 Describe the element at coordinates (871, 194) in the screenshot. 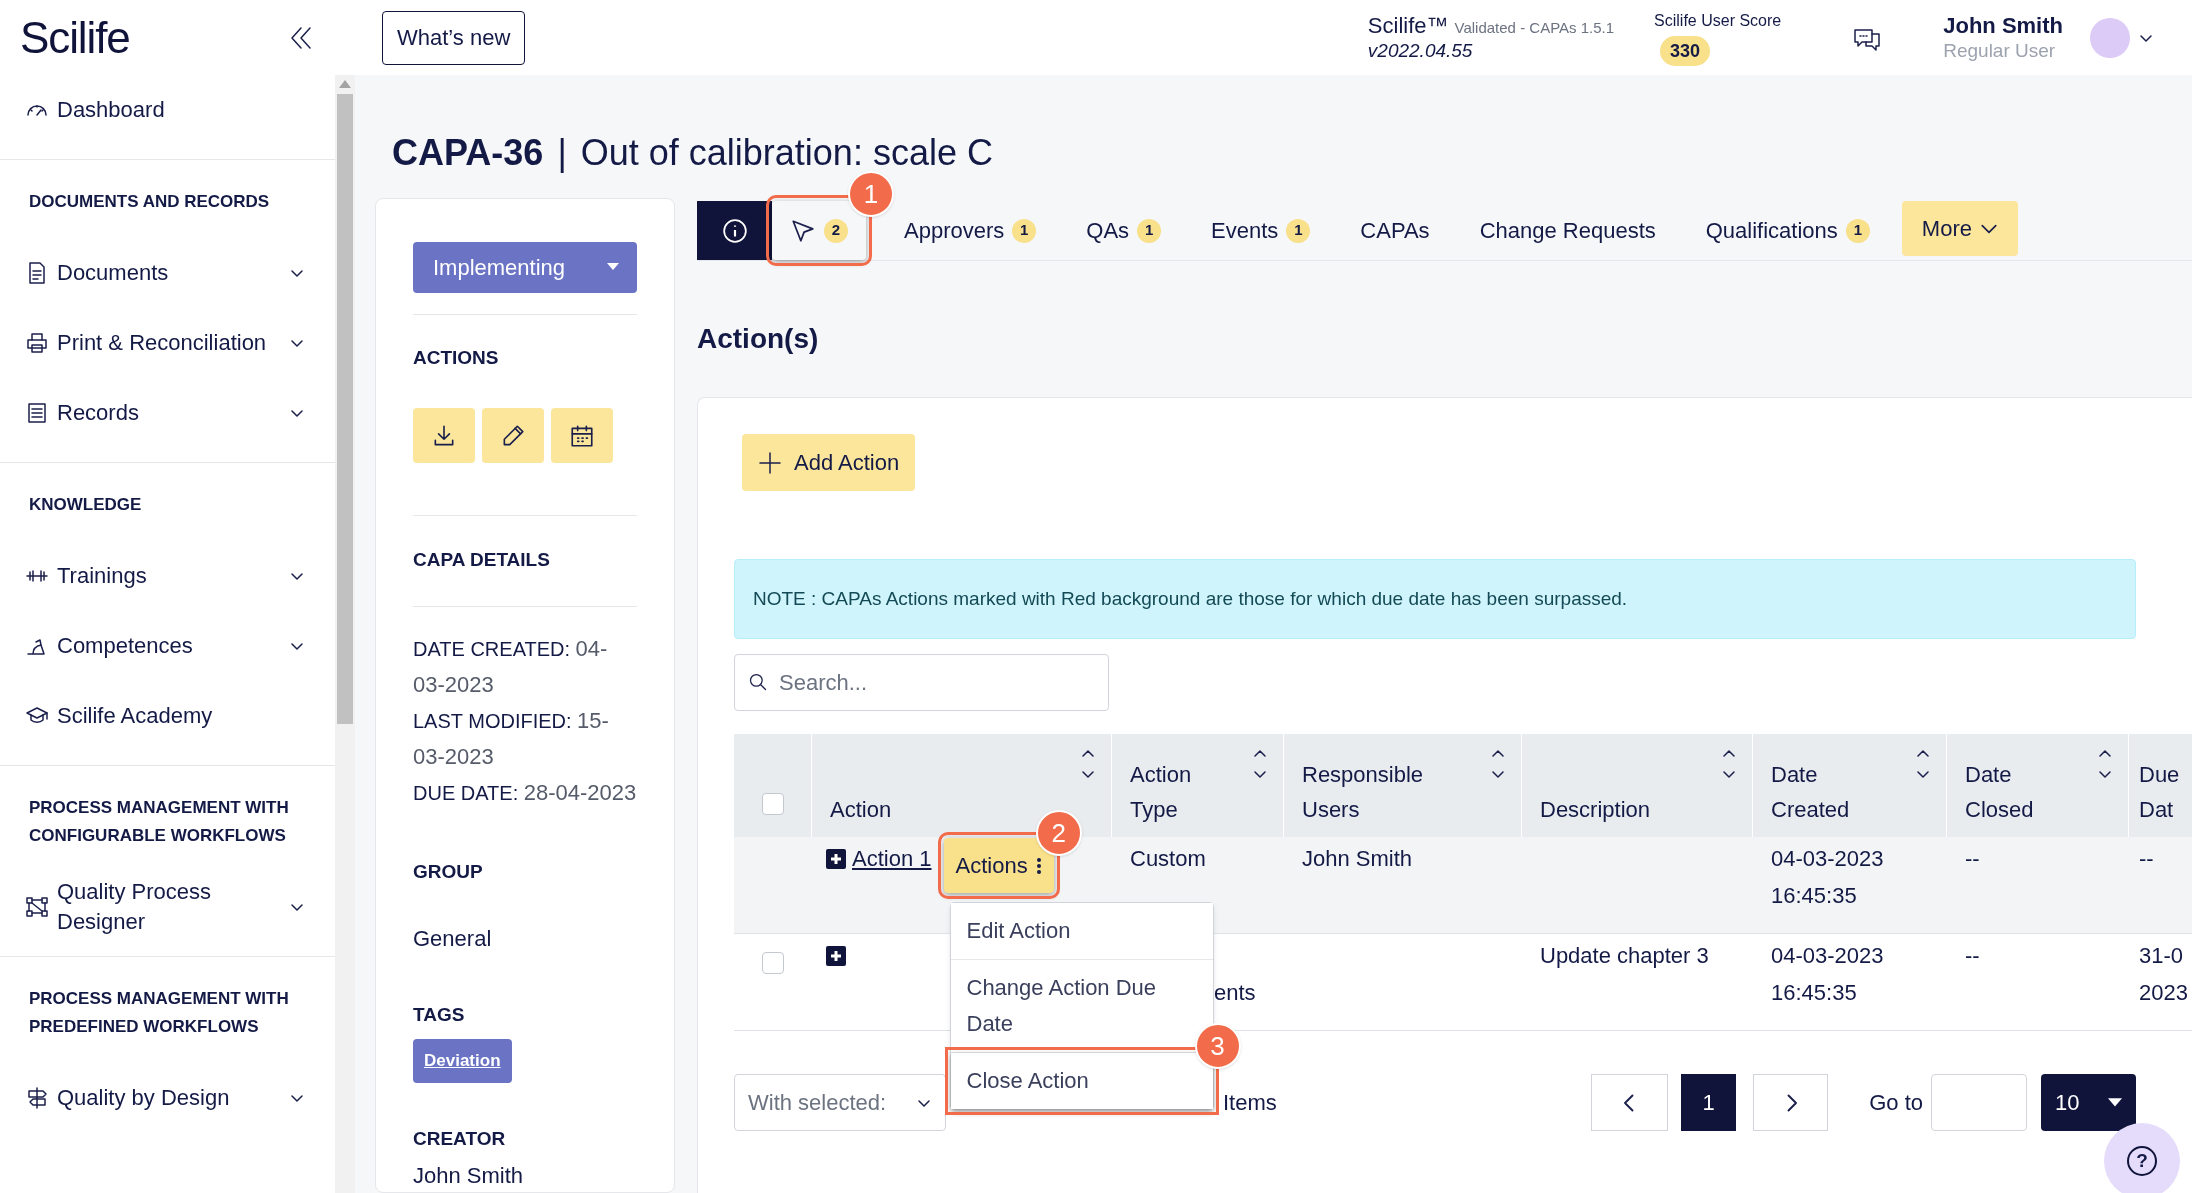

I see `callout-badge: 1` at that location.